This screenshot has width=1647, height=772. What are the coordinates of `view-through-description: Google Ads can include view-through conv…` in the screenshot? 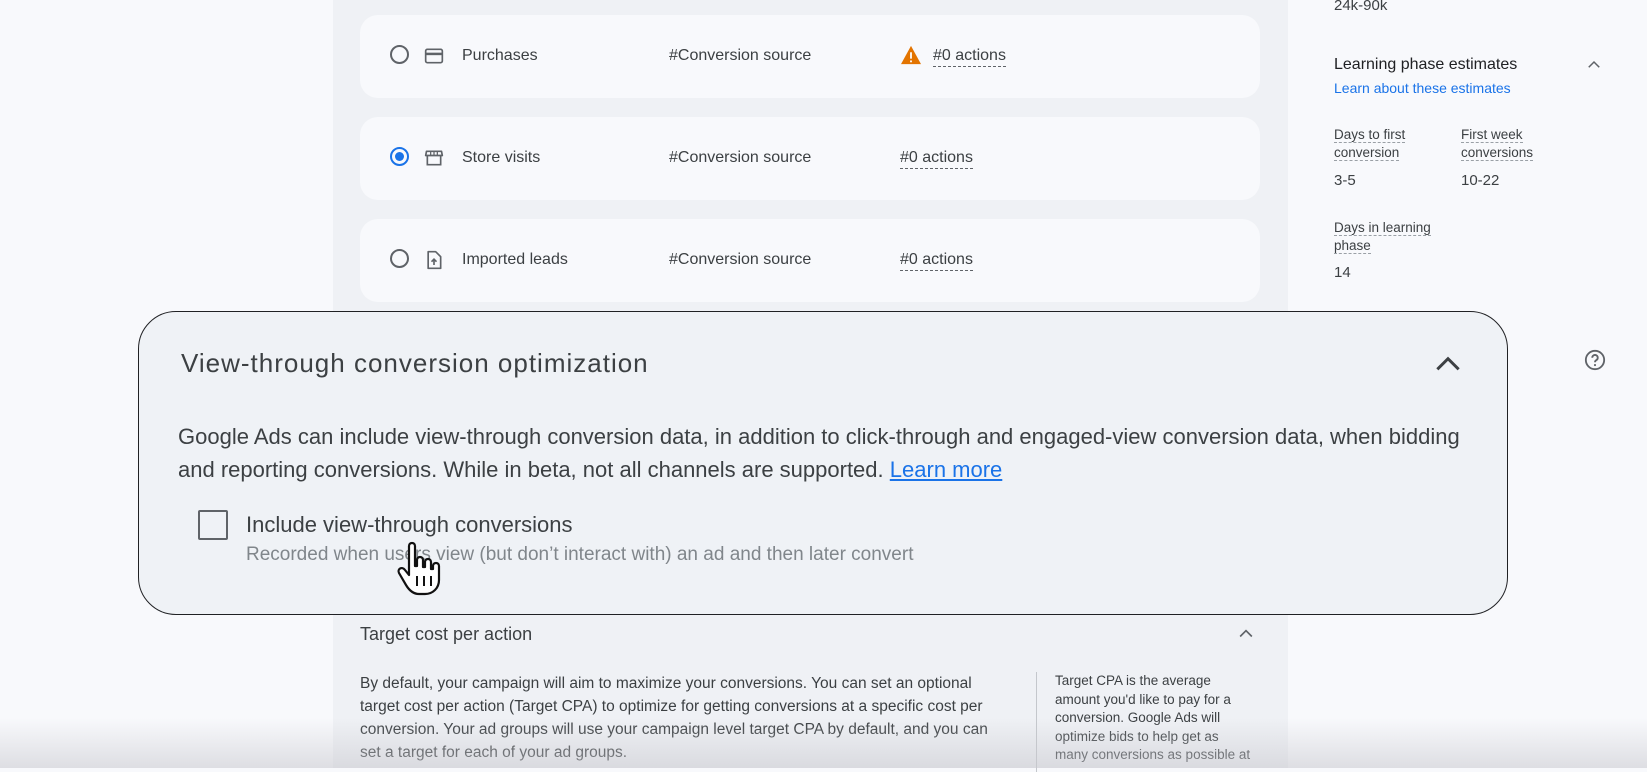 It's located at (819, 453).